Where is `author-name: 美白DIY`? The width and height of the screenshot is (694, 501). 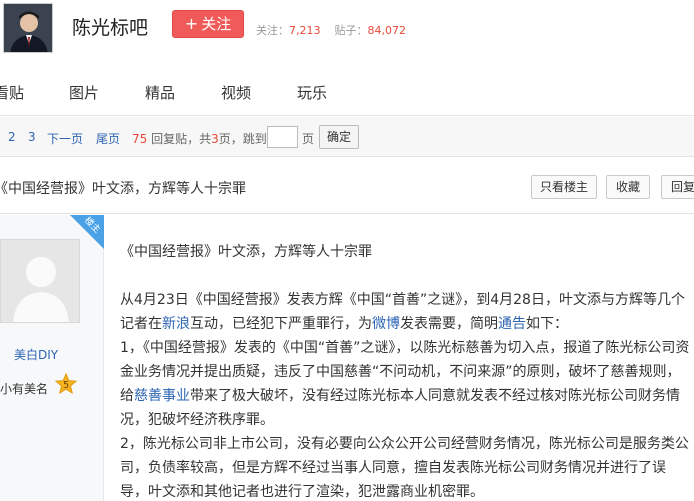
author-name: 美白DIY is located at coordinates (36, 354).